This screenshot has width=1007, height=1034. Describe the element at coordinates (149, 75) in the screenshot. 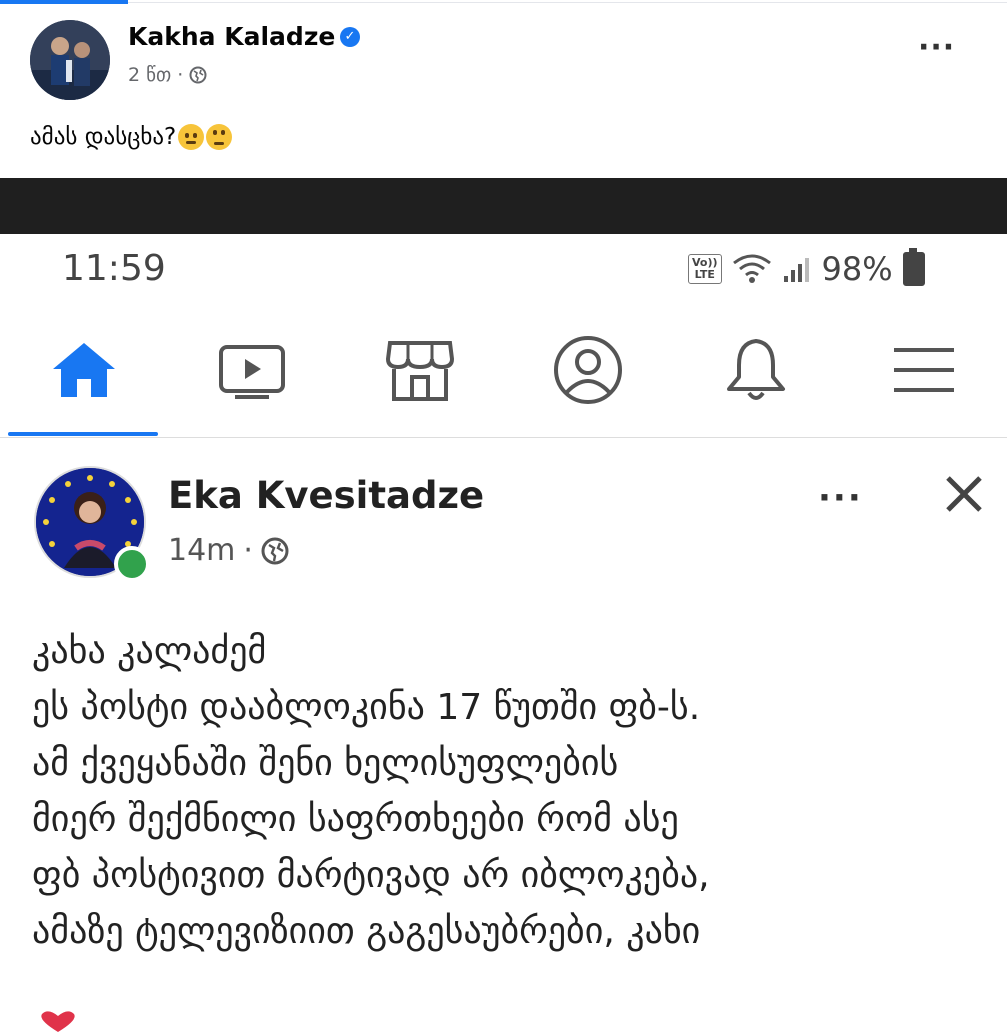

I see `post-time: 2 წთ` at that location.